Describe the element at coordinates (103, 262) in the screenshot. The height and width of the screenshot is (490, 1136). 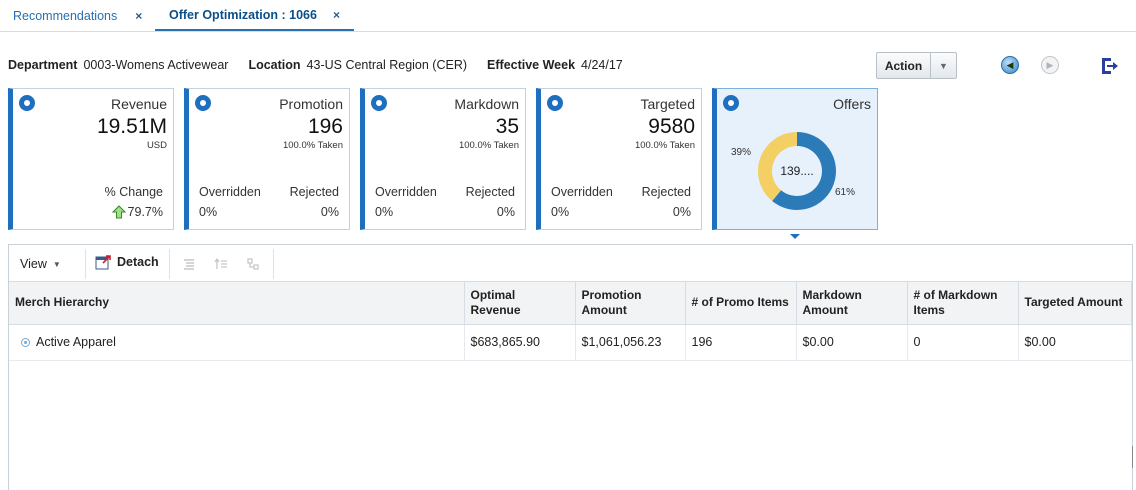
I see `detach-icon` at that location.